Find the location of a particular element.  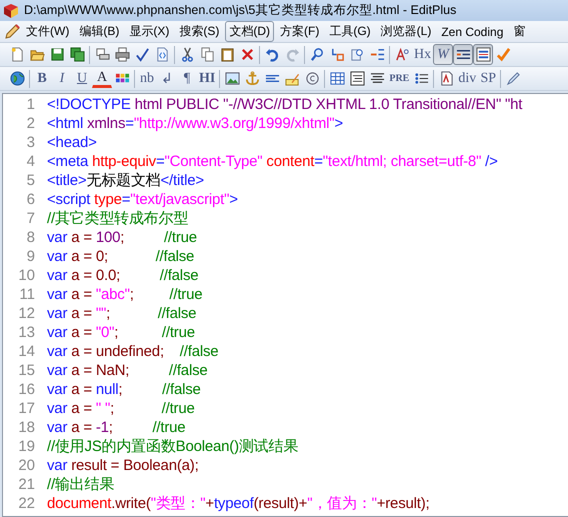

toolbar-button: PRE is located at coordinates (399, 78).